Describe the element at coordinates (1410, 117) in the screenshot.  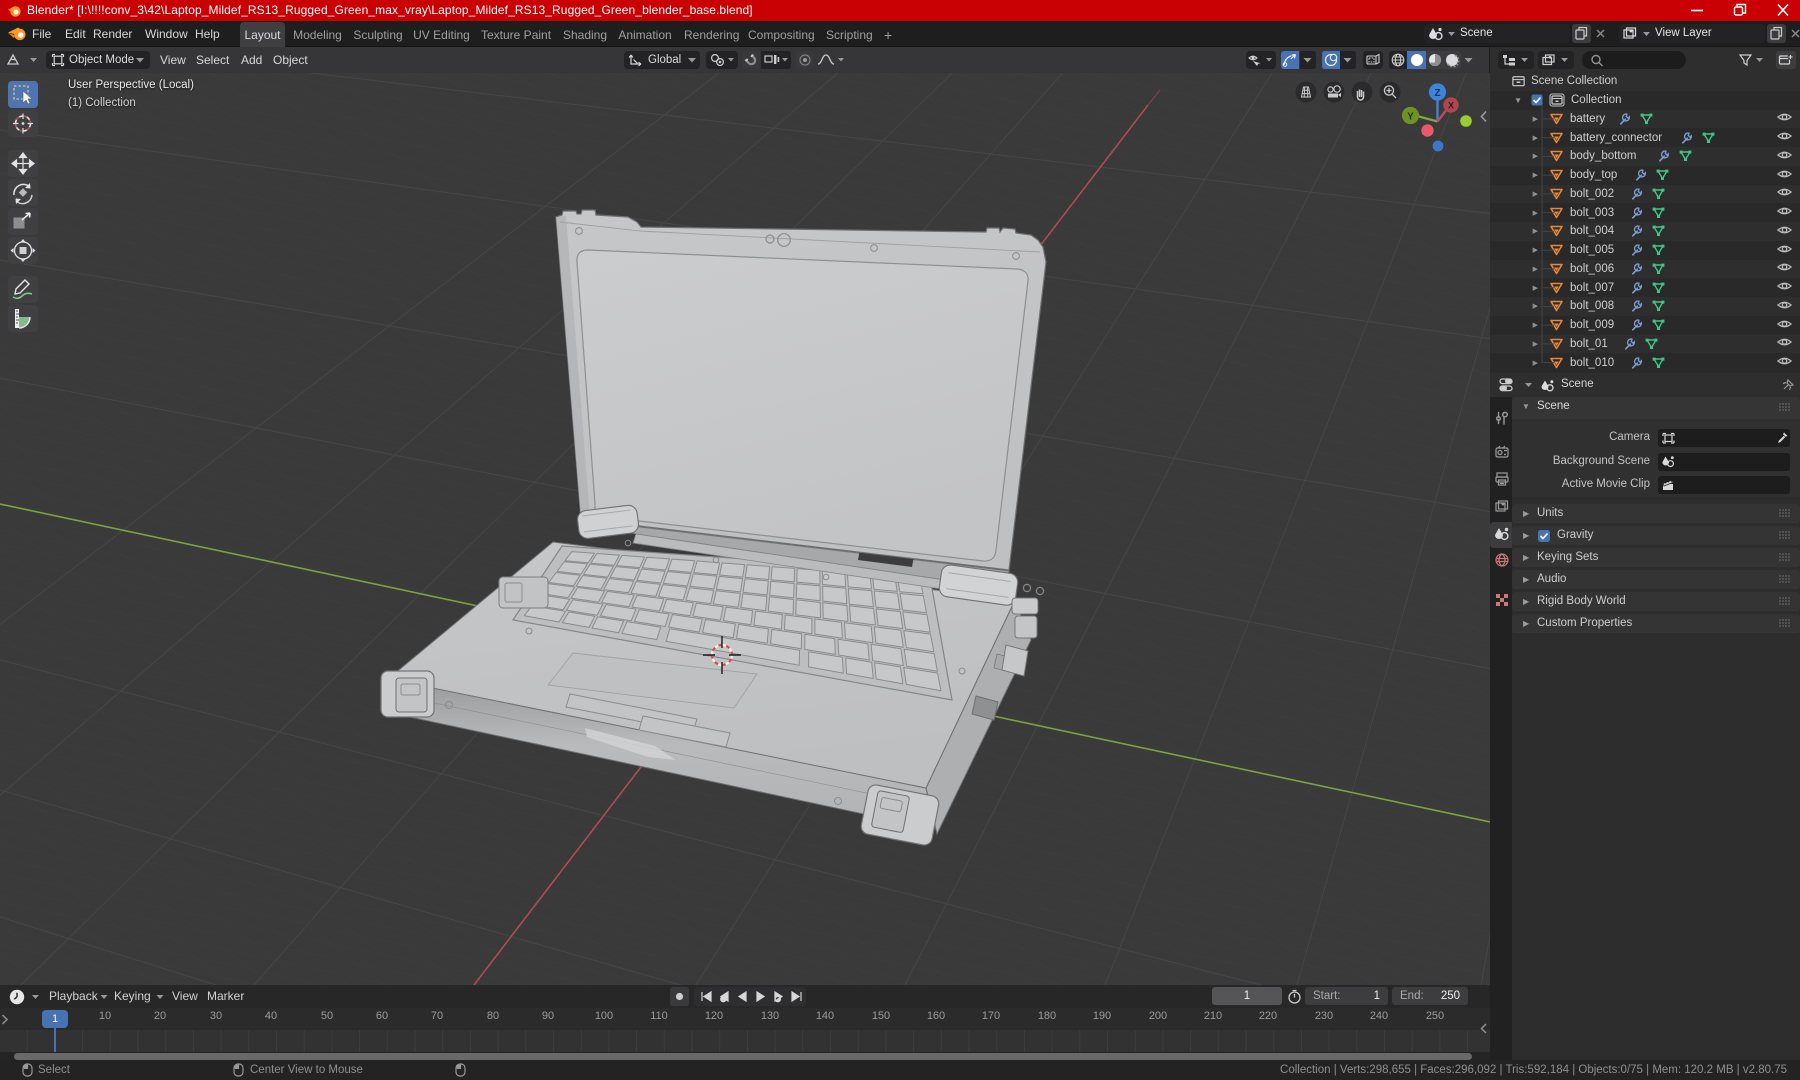
I see `svg-text: Y` at that location.